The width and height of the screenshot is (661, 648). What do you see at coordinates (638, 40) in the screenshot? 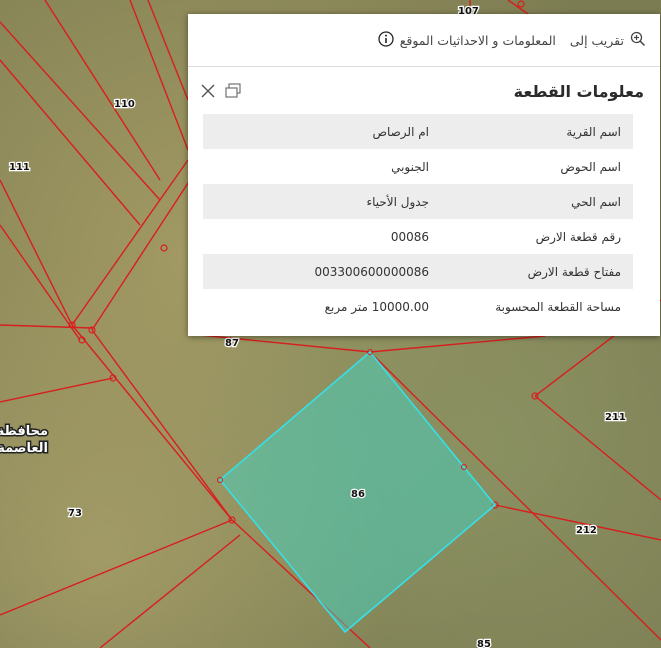
I see `zoom-in-icon` at bounding box center [638, 40].